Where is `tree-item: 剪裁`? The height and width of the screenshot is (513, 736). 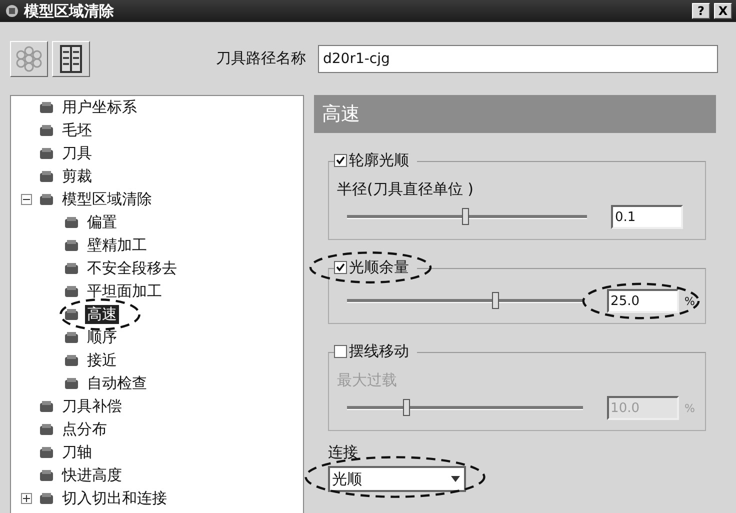 tree-item: 剪裁 is located at coordinates (77, 176).